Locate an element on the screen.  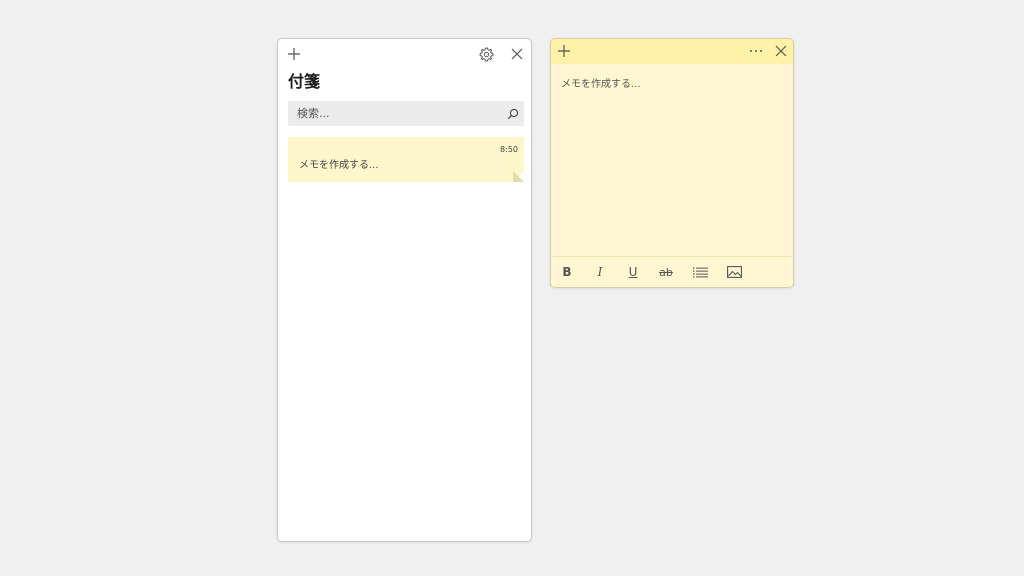
strikethrough-button: ab is located at coordinates (666, 272).